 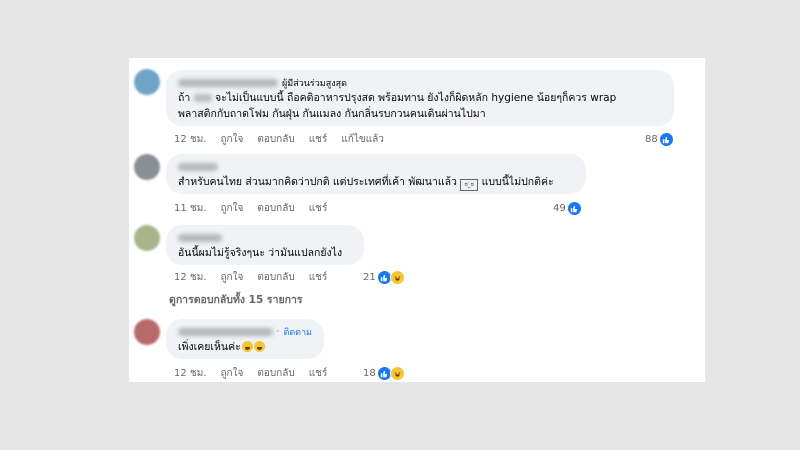 I want to click on view-replies-link: ดูการตอบกลับทั้ง 15 รายการ, so click(x=236, y=299).